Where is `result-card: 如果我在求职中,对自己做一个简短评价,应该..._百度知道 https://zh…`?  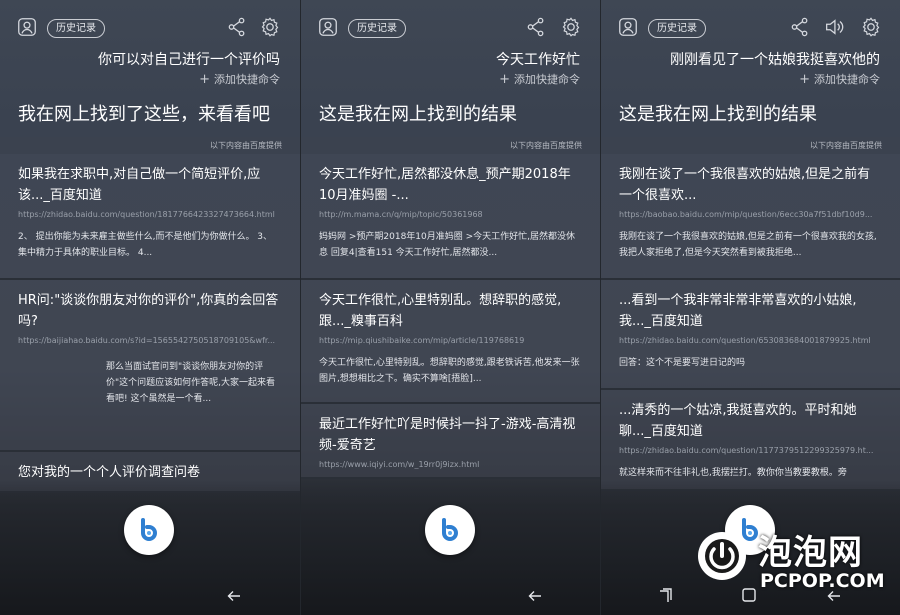 result-card: 如果我在求职中,对自己做一个简短评价,应该..._百度知道 https://zh… is located at coordinates (150, 217).